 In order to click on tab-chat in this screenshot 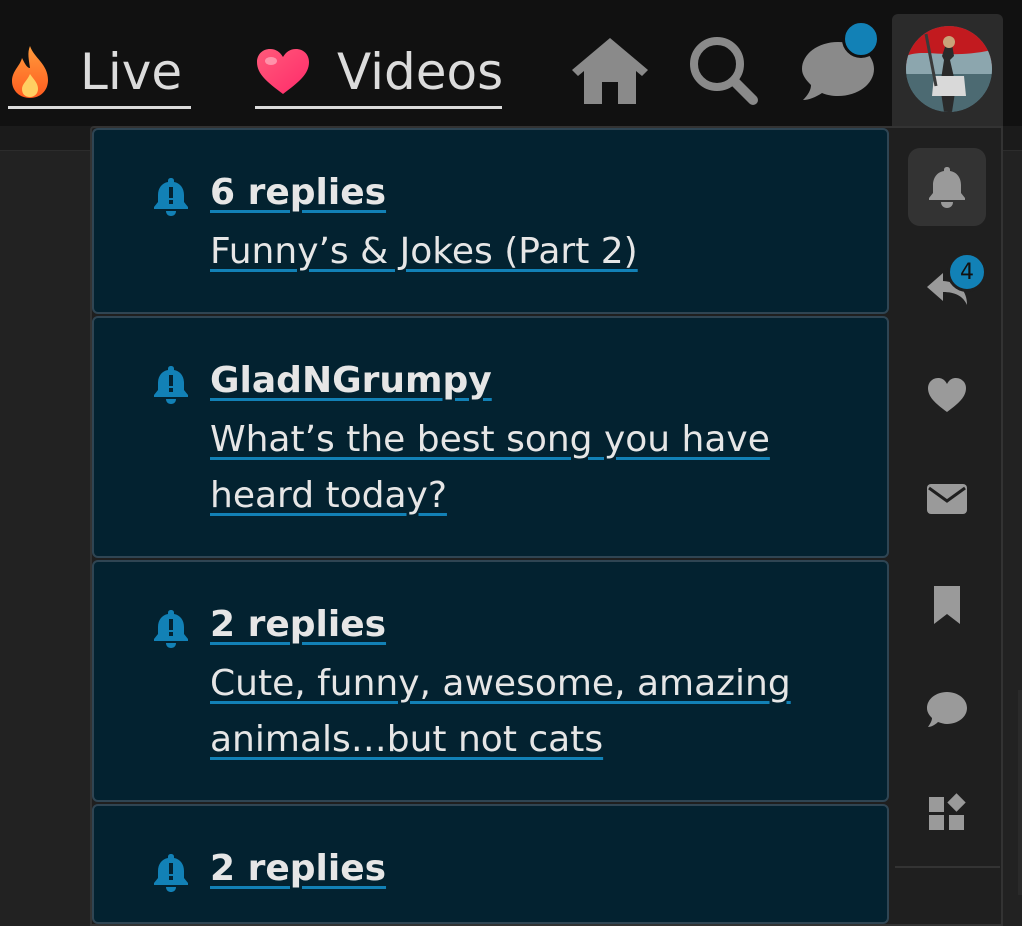, I will do `click(947, 709)`.